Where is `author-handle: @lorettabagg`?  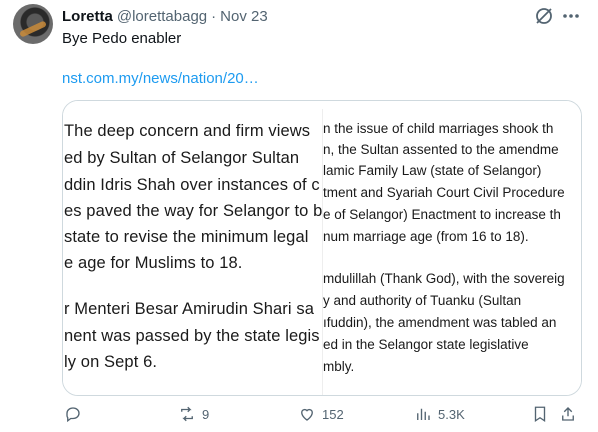
author-handle: @lorettabagg is located at coordinates (162, 16).